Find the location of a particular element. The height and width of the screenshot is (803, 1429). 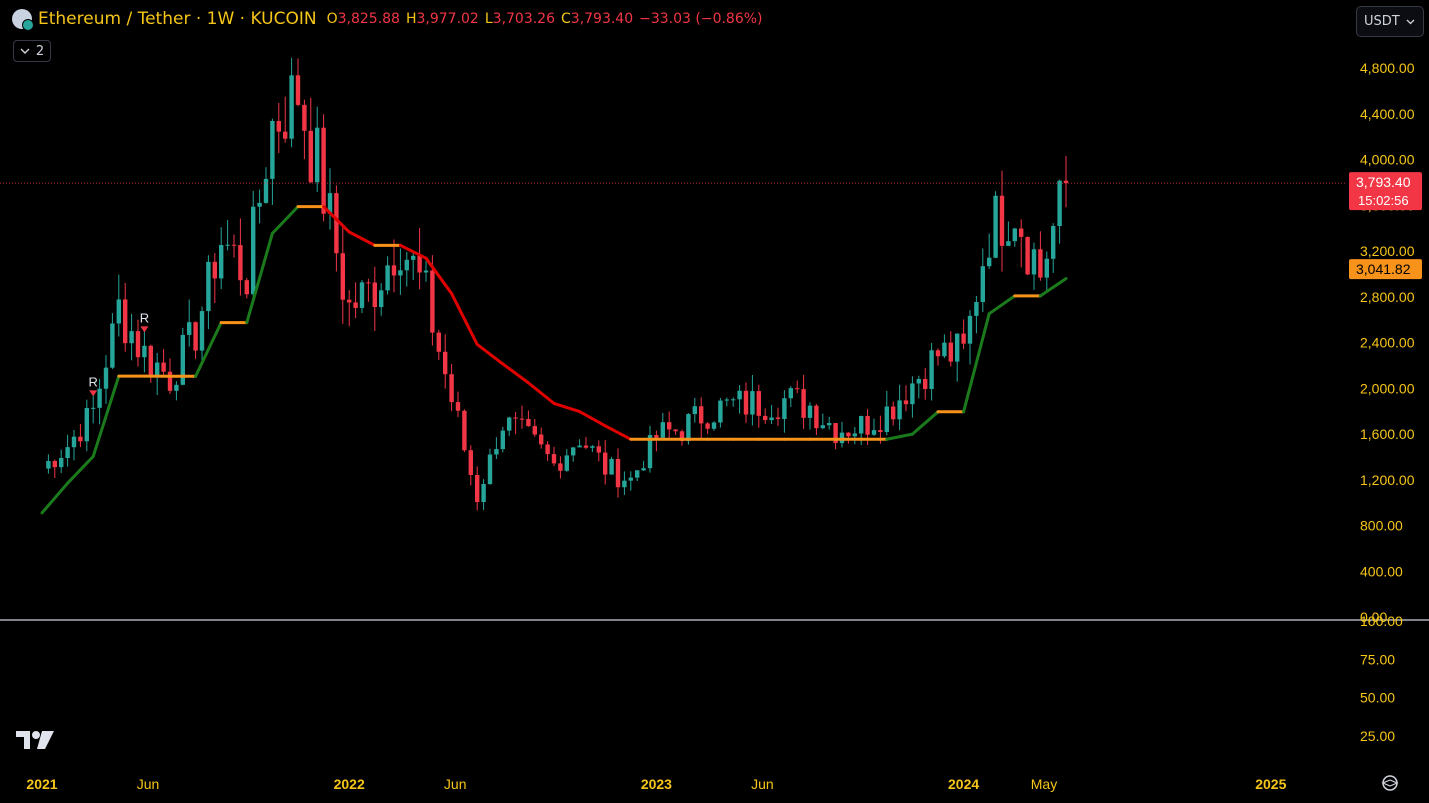

settings-gear-icon is located at coordinates (1390, 783).